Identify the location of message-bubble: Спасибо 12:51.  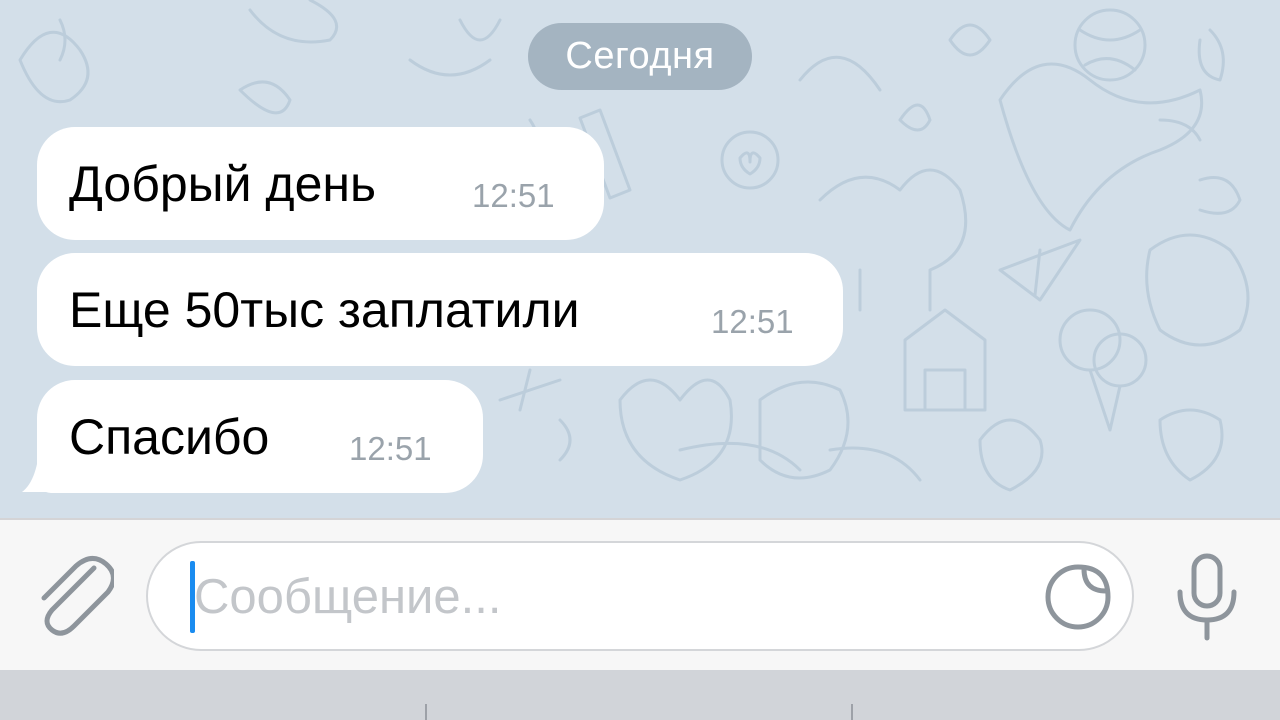
(260, 436).